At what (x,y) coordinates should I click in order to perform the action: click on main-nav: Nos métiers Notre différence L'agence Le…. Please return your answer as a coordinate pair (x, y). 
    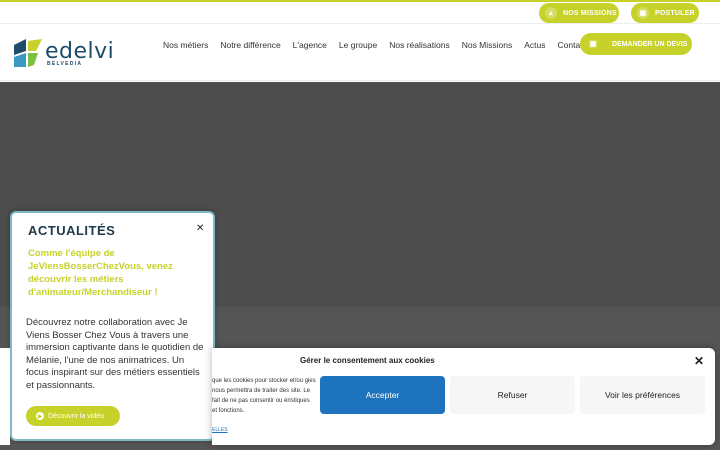
    Looking at the image, I should click on (375, 45).